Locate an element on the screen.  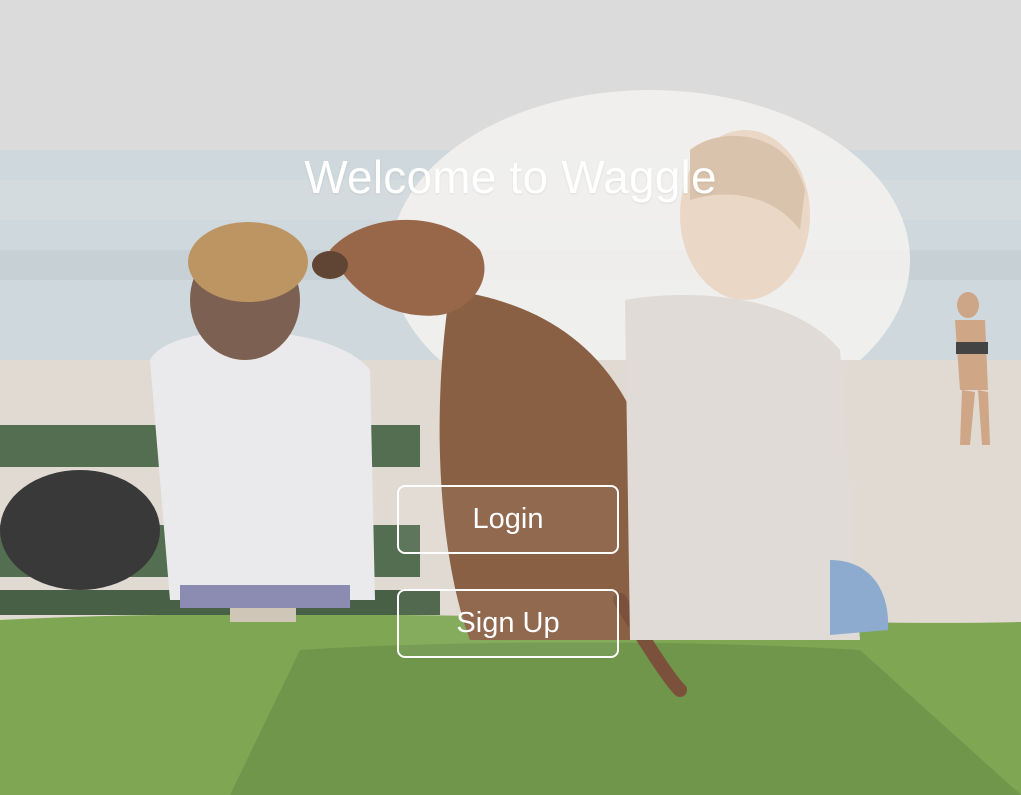
signup-button: Sign Up is located at coordinates (508, 623).